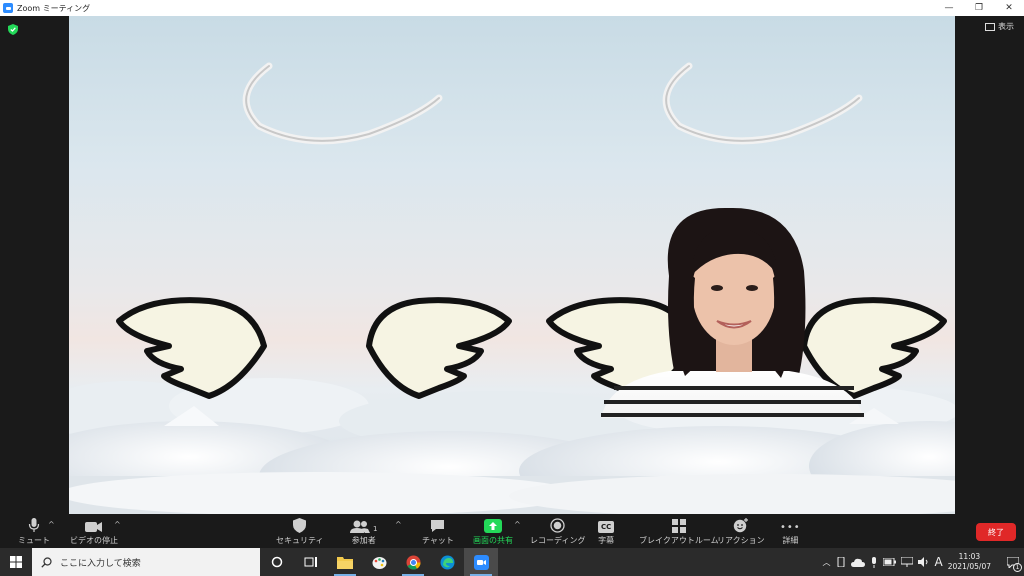  I want to click on participants-icon: 1, so click(363, 524).